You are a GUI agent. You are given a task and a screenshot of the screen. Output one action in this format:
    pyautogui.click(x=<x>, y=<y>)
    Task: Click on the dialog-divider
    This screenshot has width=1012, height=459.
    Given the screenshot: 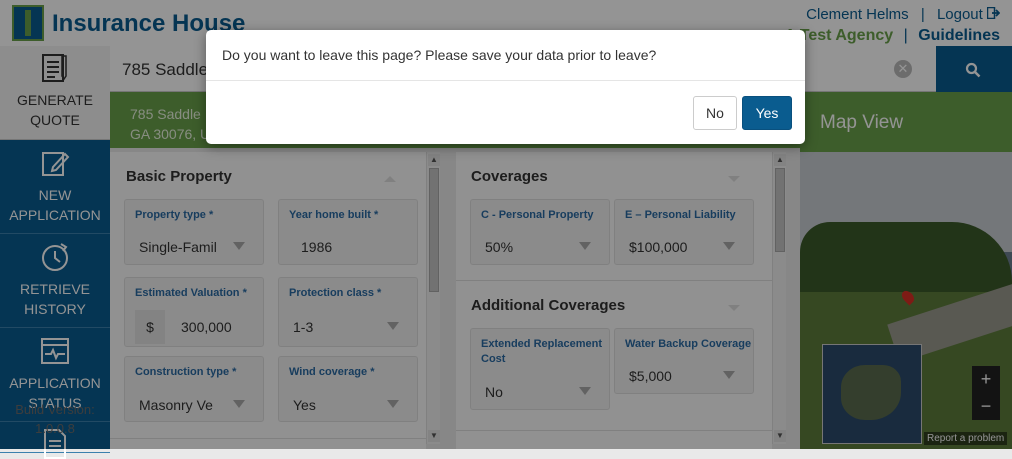 What is the action you would take?
    pyautogui.click(x=505, y=80)
    